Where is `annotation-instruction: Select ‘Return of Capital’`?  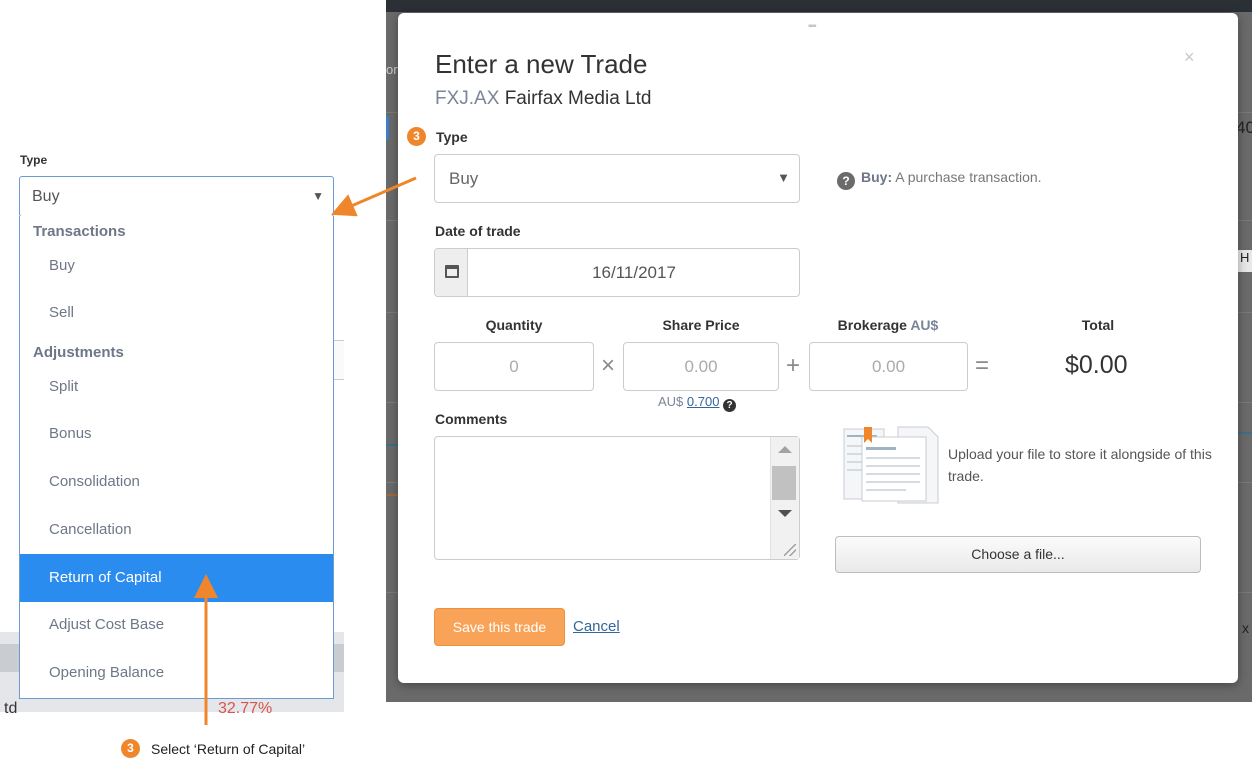 annotation-instruction: Select ‘Return of Capital’ is located at coordinates (228, 749).